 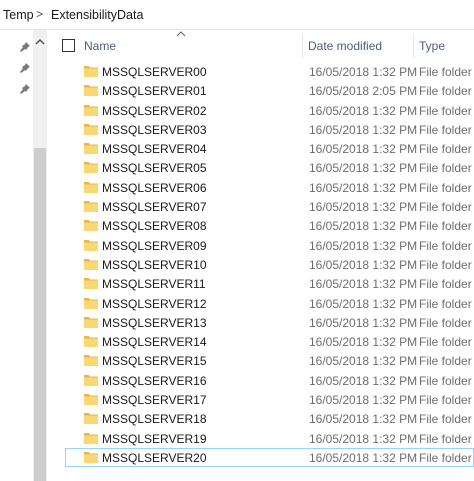 I want to click on navigation-scrollbar, so click(x=40, y=255).